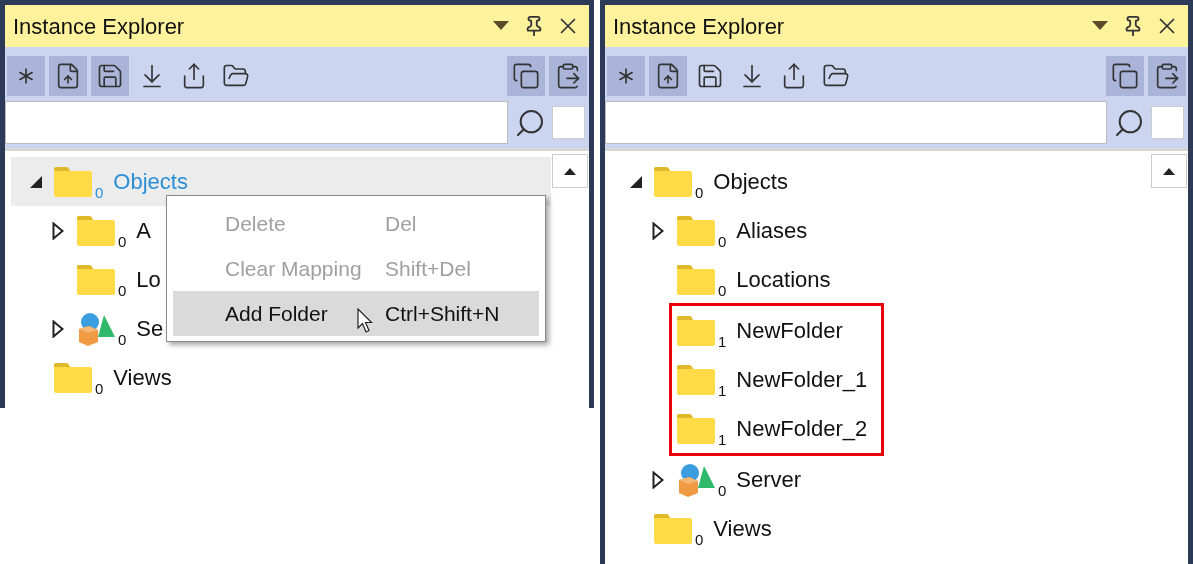 Image resolution: width=1193 pixels, height=564 pixels. Describe the element at coordinates (149, 280) in the screenshot. I see `item-label: Lo` at that location.